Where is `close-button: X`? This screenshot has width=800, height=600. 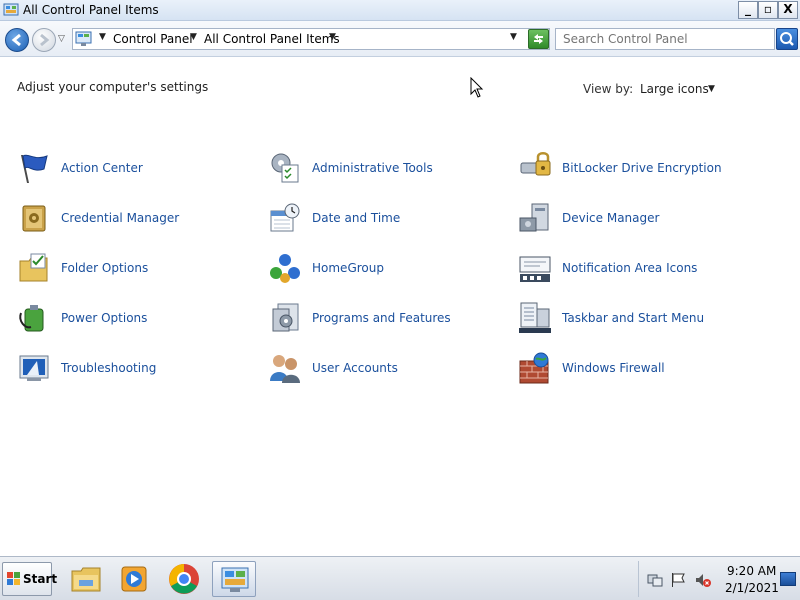 close-button: X is located at coordinates (788, 10).